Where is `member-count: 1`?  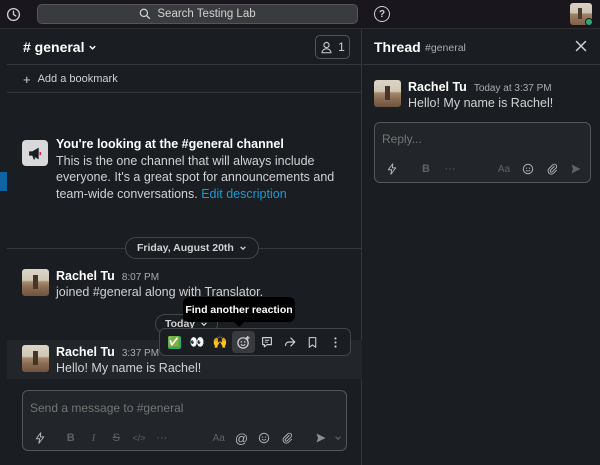 member-count: 1 is located at coordinates (341, 47).